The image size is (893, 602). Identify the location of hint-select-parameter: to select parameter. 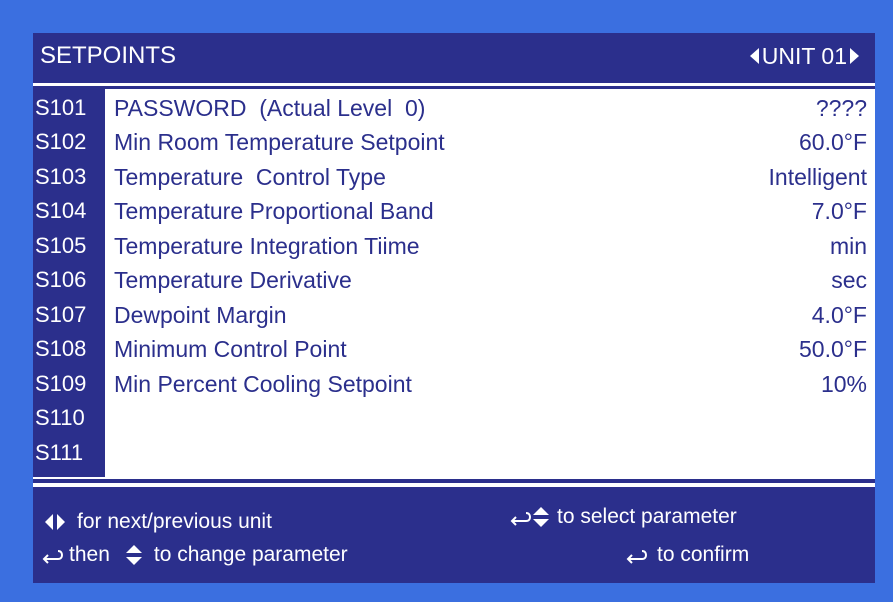
(622, 517).